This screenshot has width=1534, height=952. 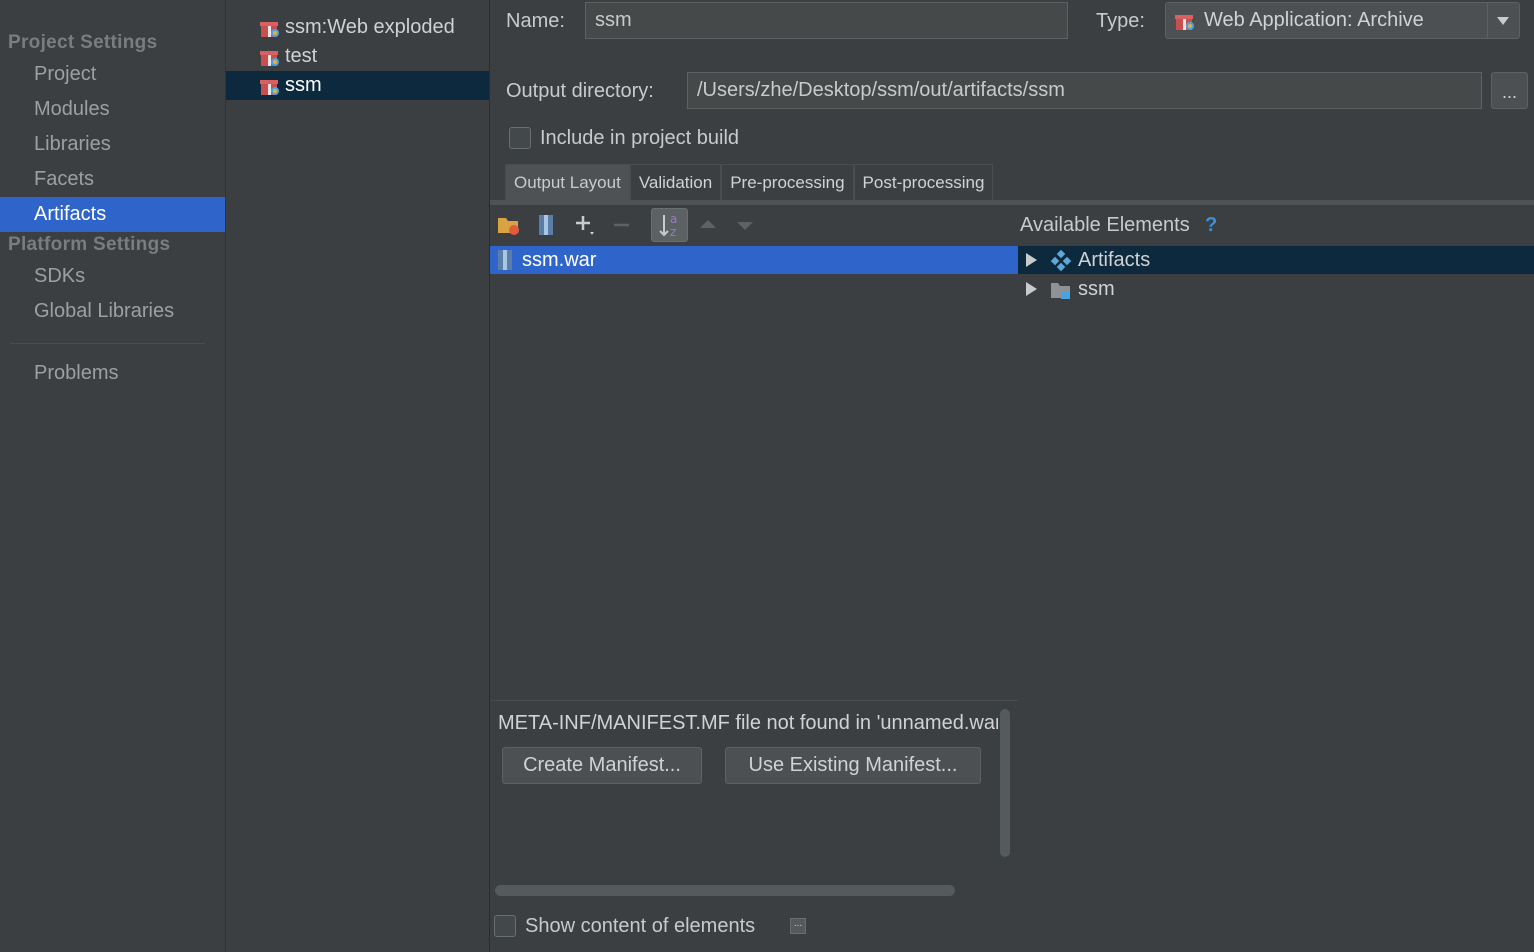 I want to click on sort-alpha-icon: a z, so click(x=668, y=225).